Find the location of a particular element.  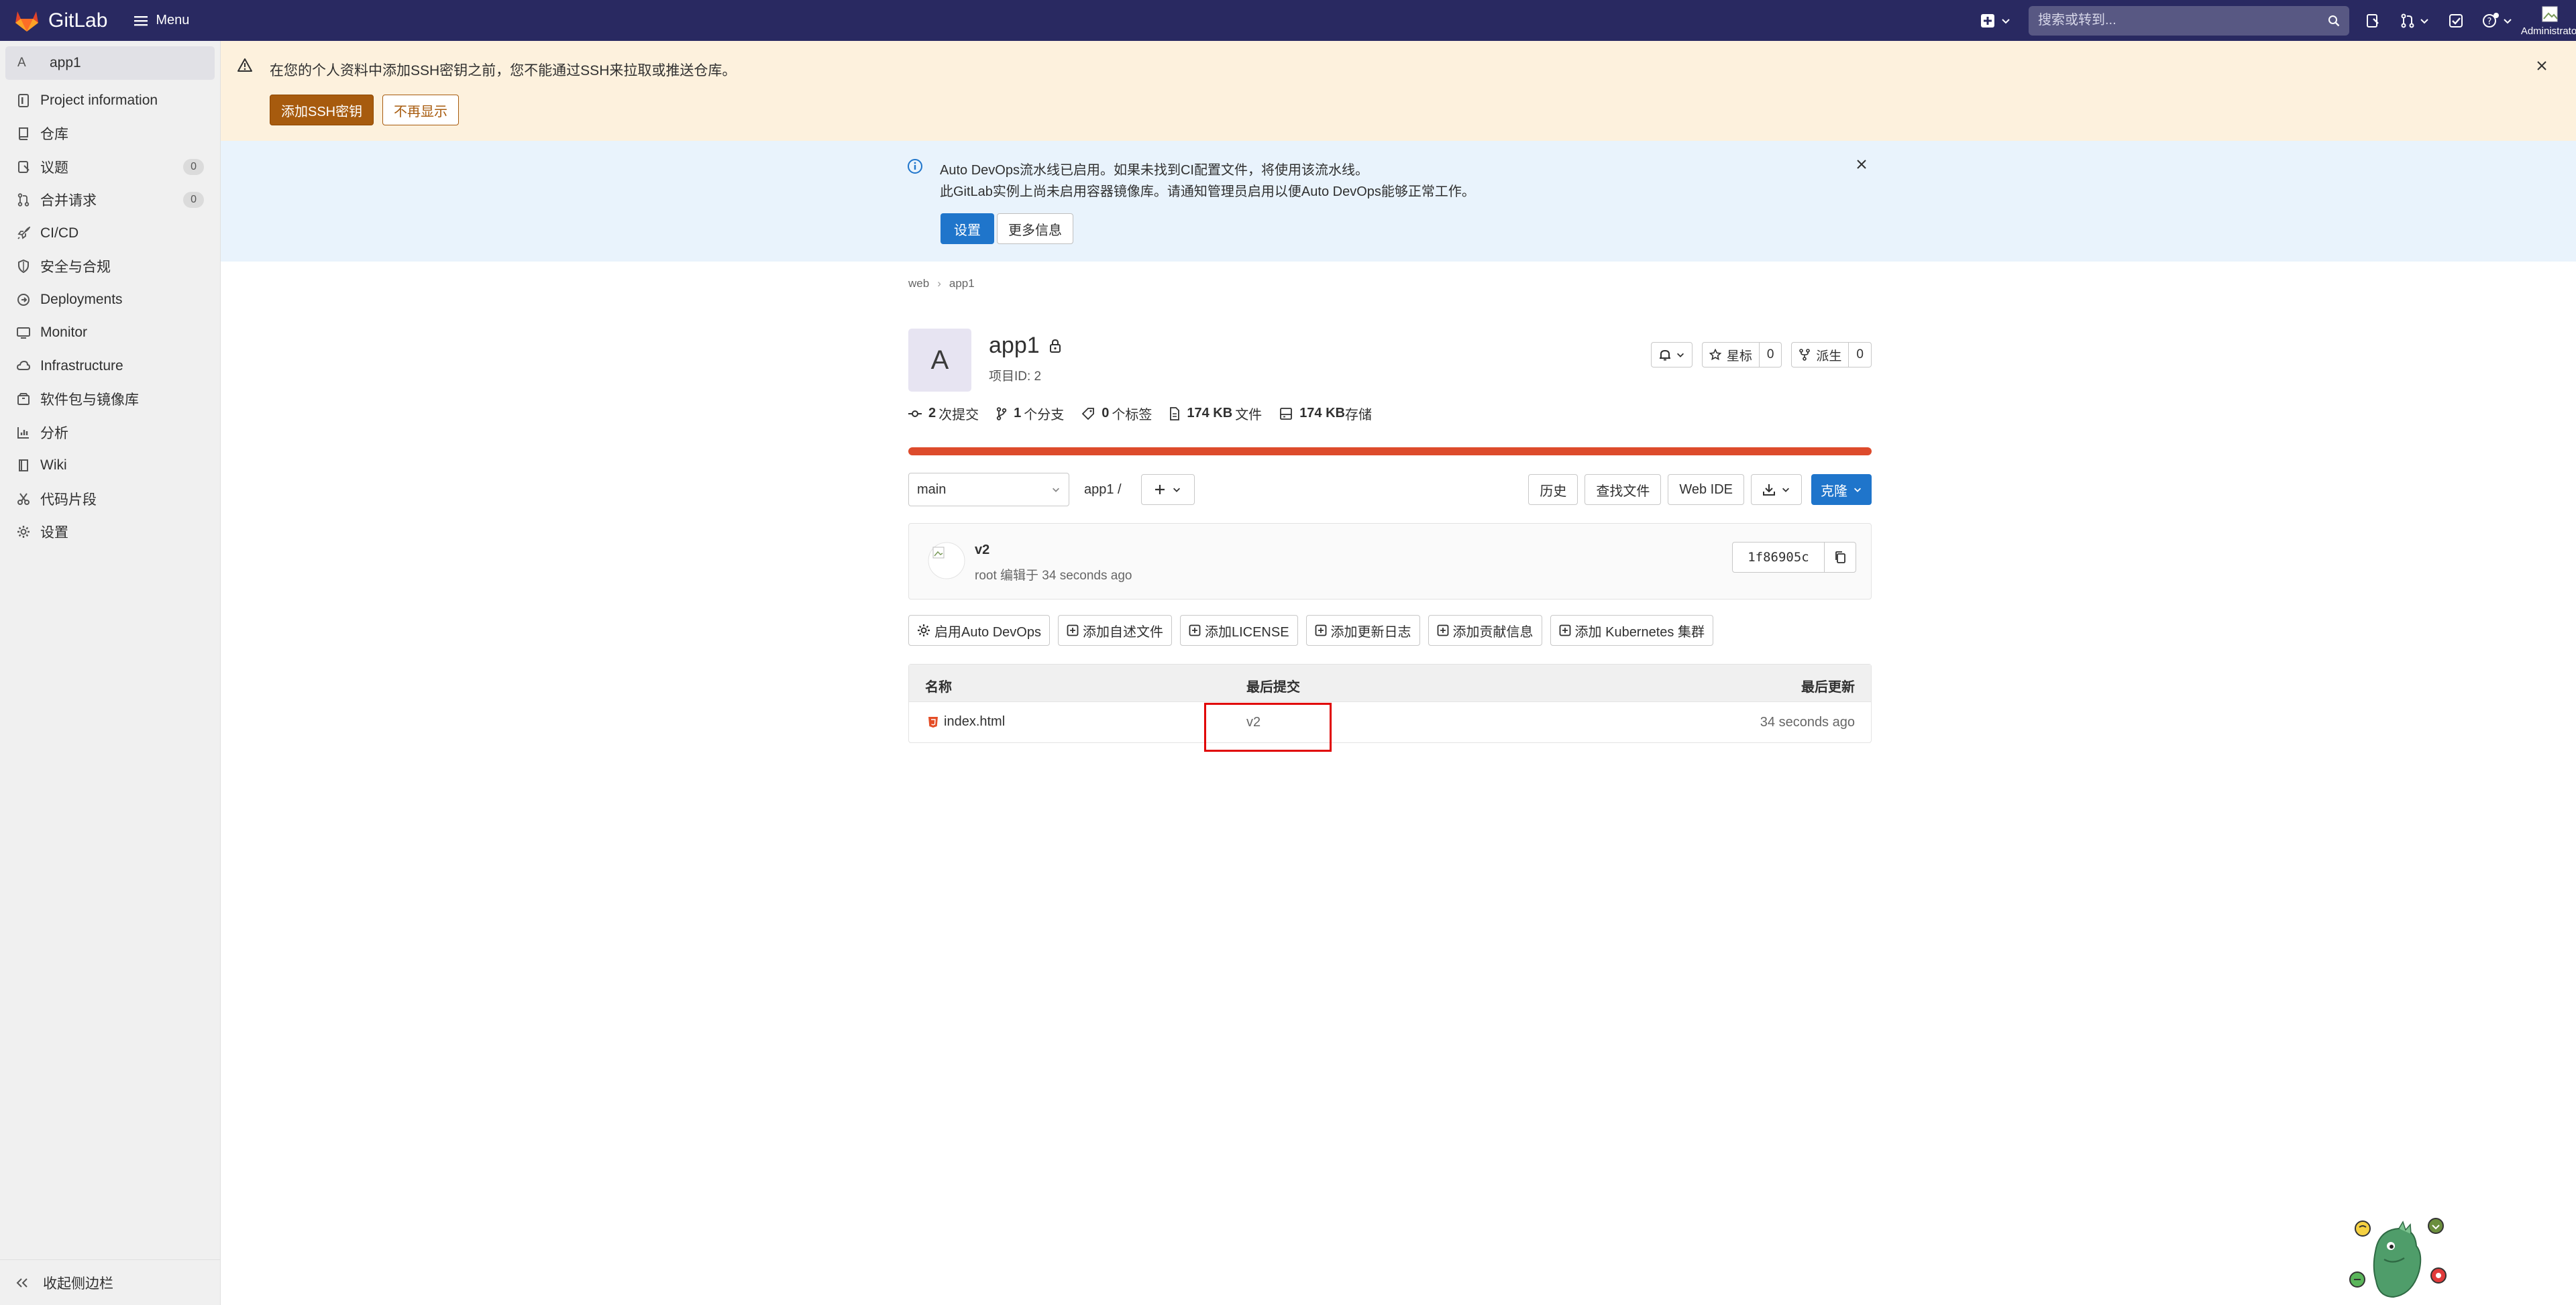

plus-square-icon is located at coordinates (1442, 630).